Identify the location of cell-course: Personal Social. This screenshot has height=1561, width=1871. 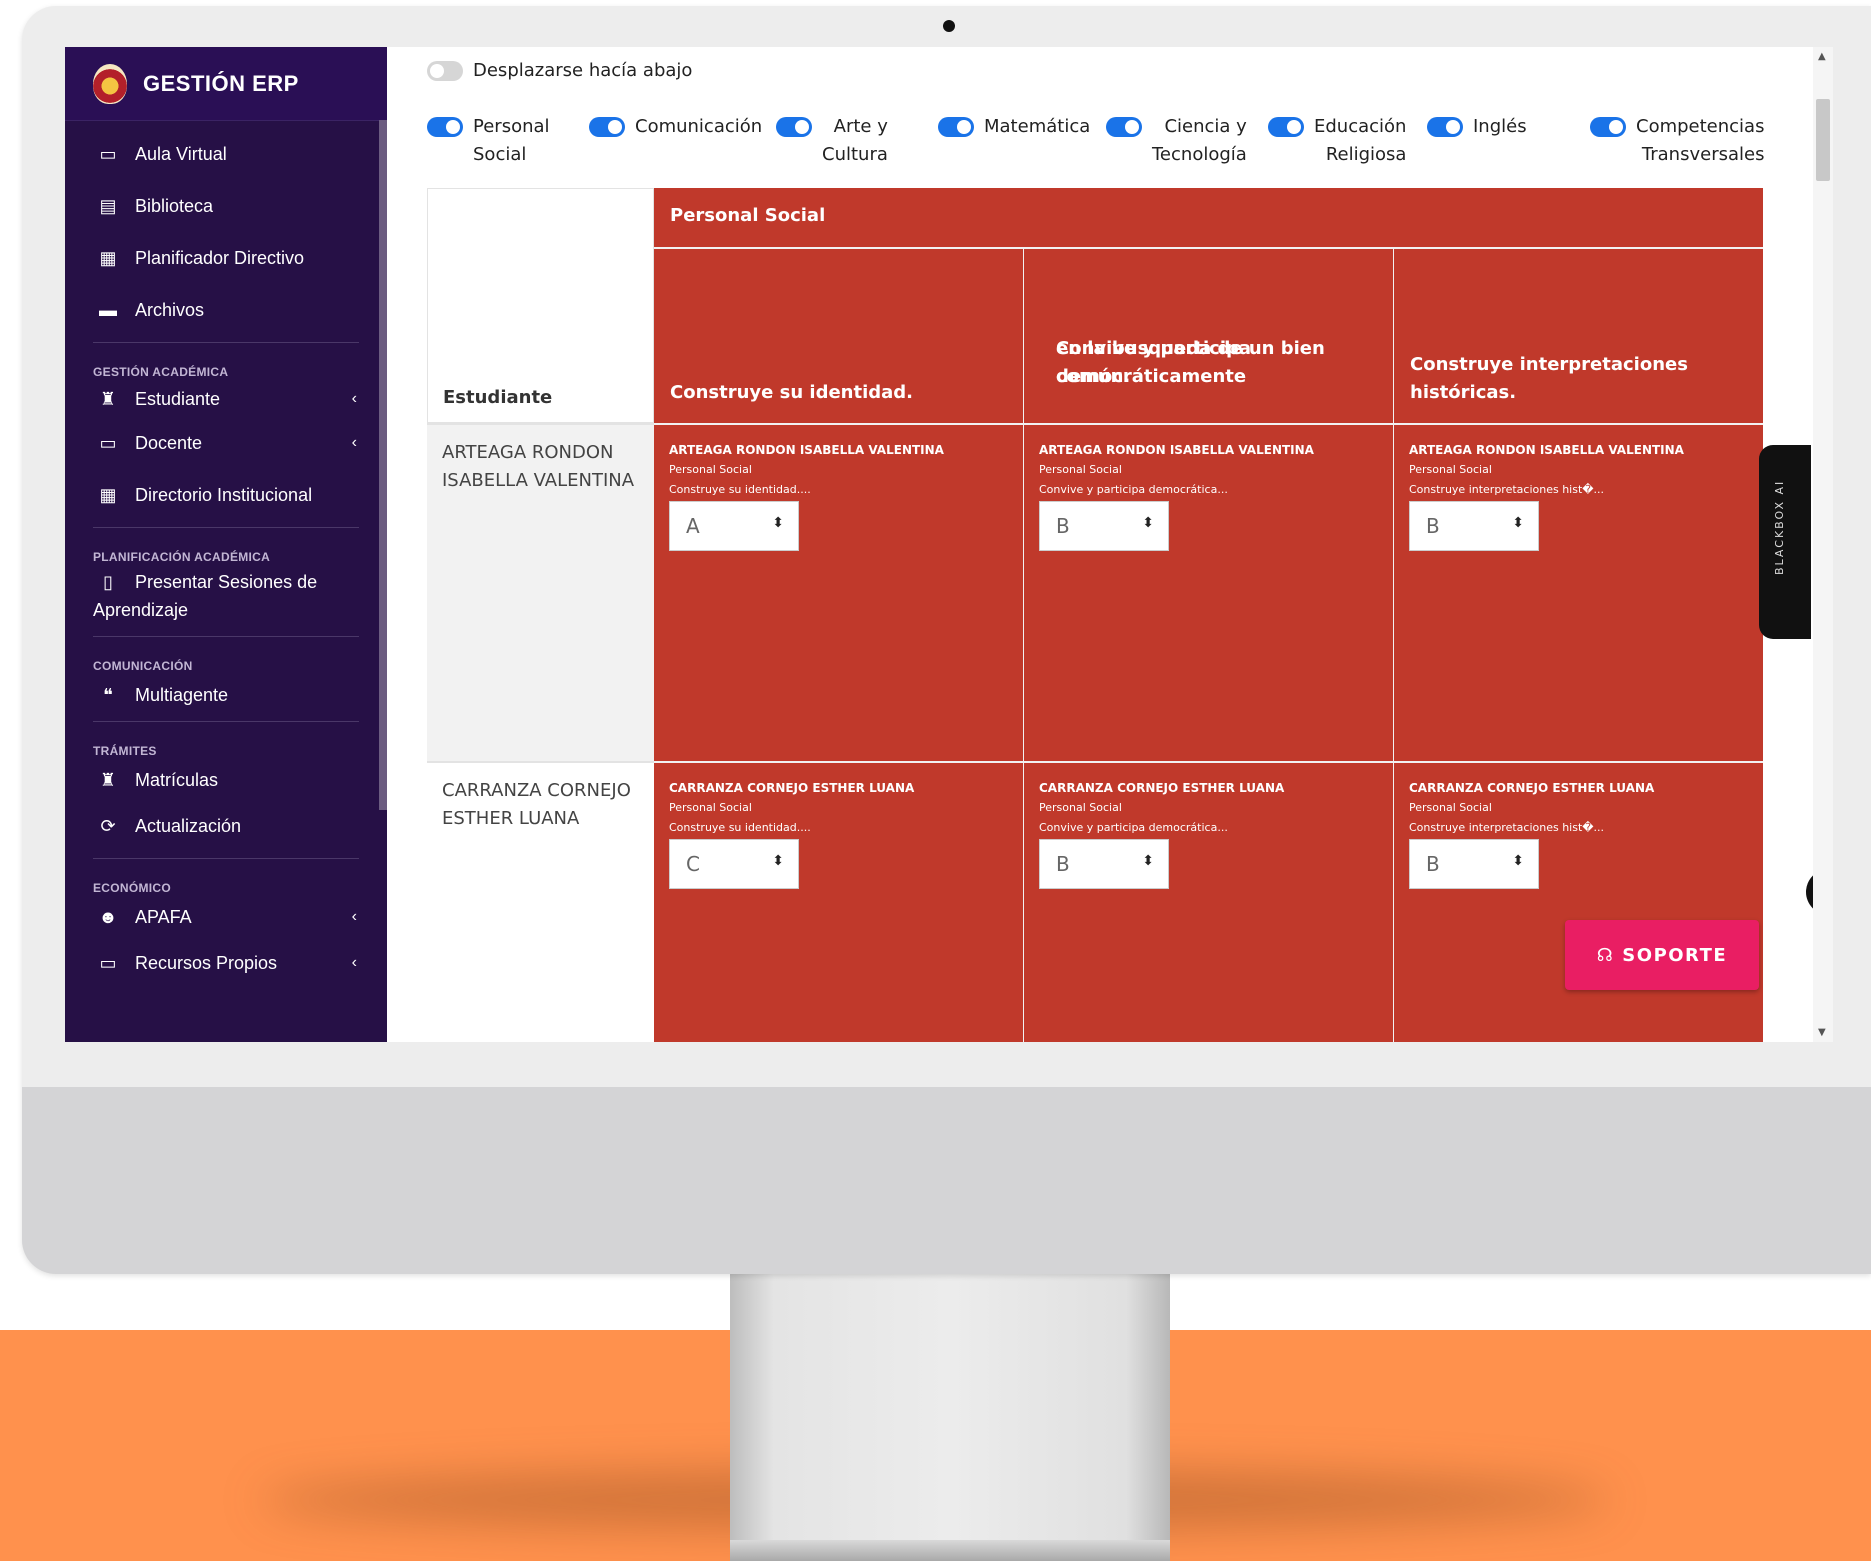
(710, 807).